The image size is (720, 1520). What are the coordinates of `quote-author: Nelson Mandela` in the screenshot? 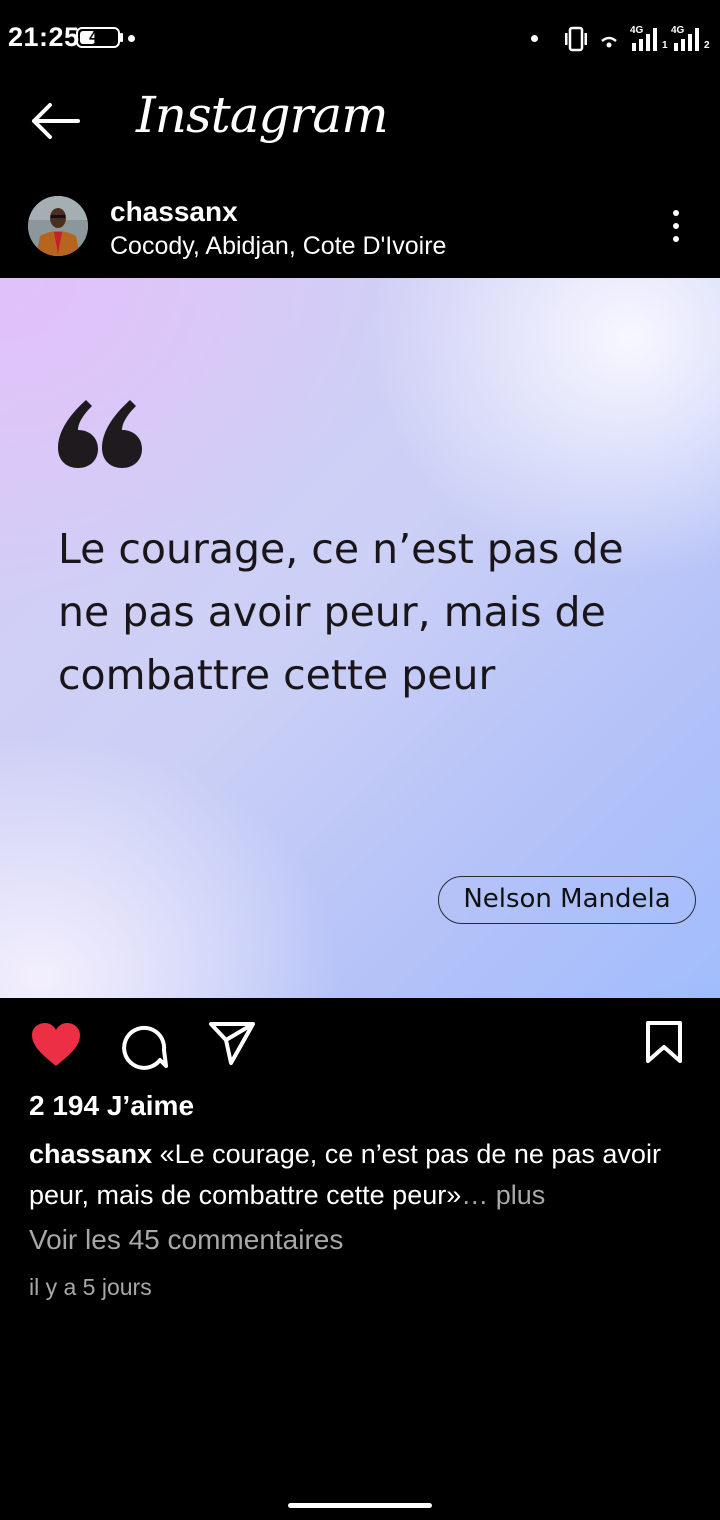 It's located at (567, 900).